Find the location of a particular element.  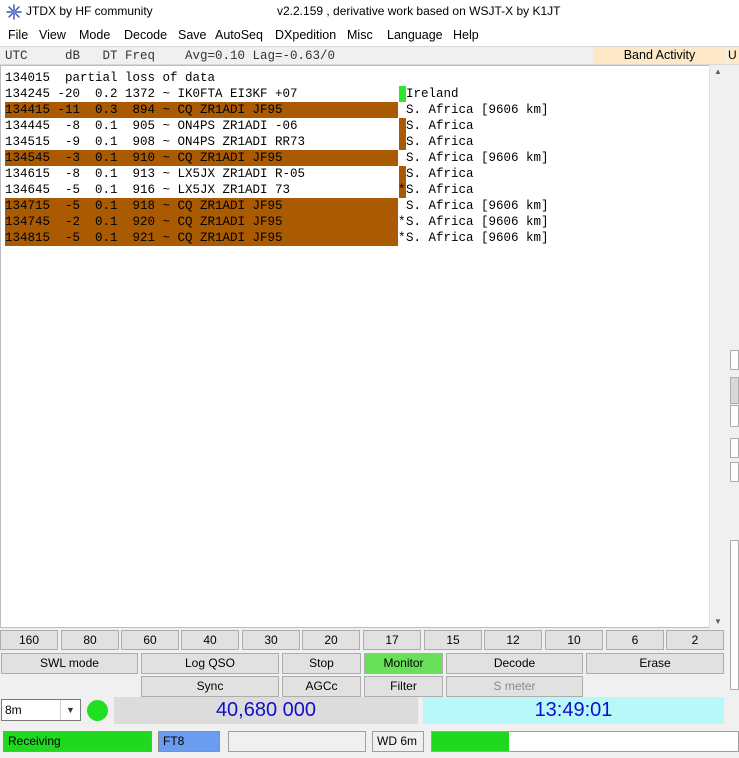

chevron-down-icon: ▼ is located at coordinates (70, 710).